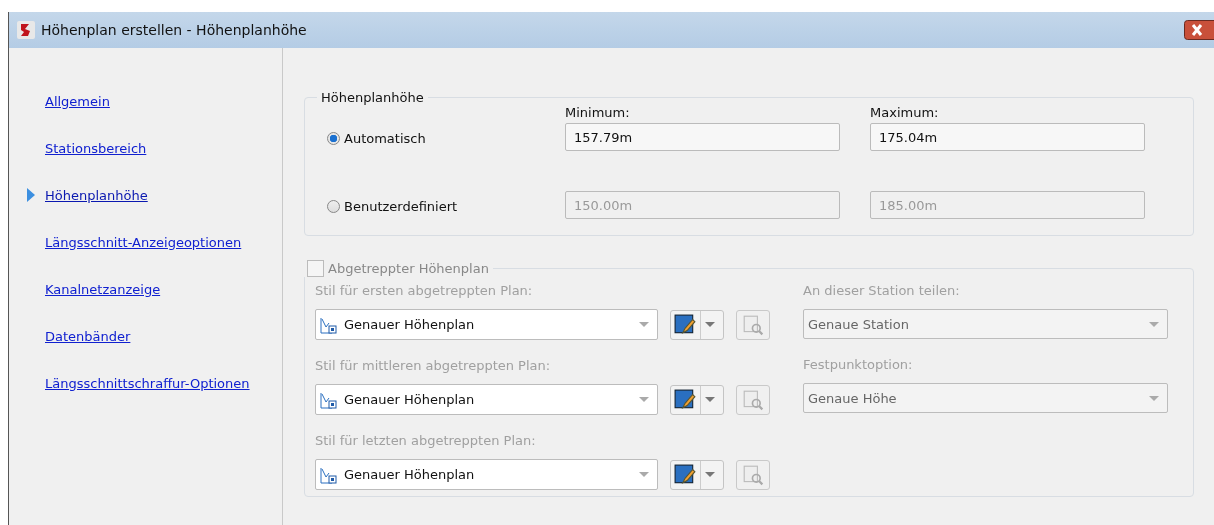 Image resolution: width=1214 pixels, height=525 pixels. What do you see at coordinates (426, 441) in the screenshot?
I see `style-label: Stil für letzten abgetreppten Plan:` at bounding box center [426, 441].